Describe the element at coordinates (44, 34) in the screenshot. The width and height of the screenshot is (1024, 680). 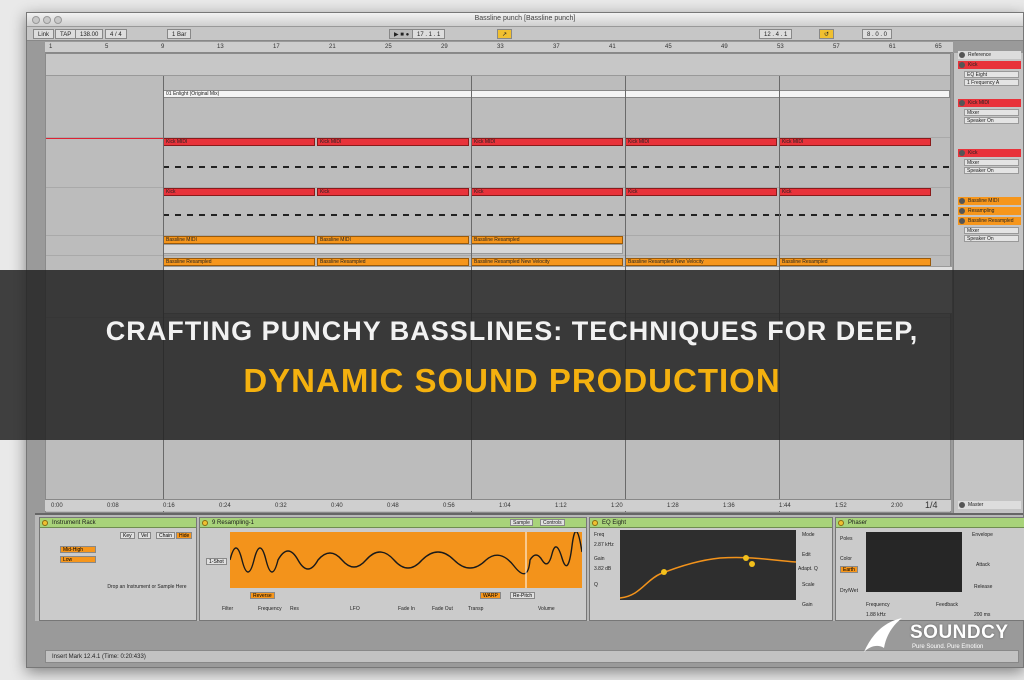
I see `link-button: Link` at that location.